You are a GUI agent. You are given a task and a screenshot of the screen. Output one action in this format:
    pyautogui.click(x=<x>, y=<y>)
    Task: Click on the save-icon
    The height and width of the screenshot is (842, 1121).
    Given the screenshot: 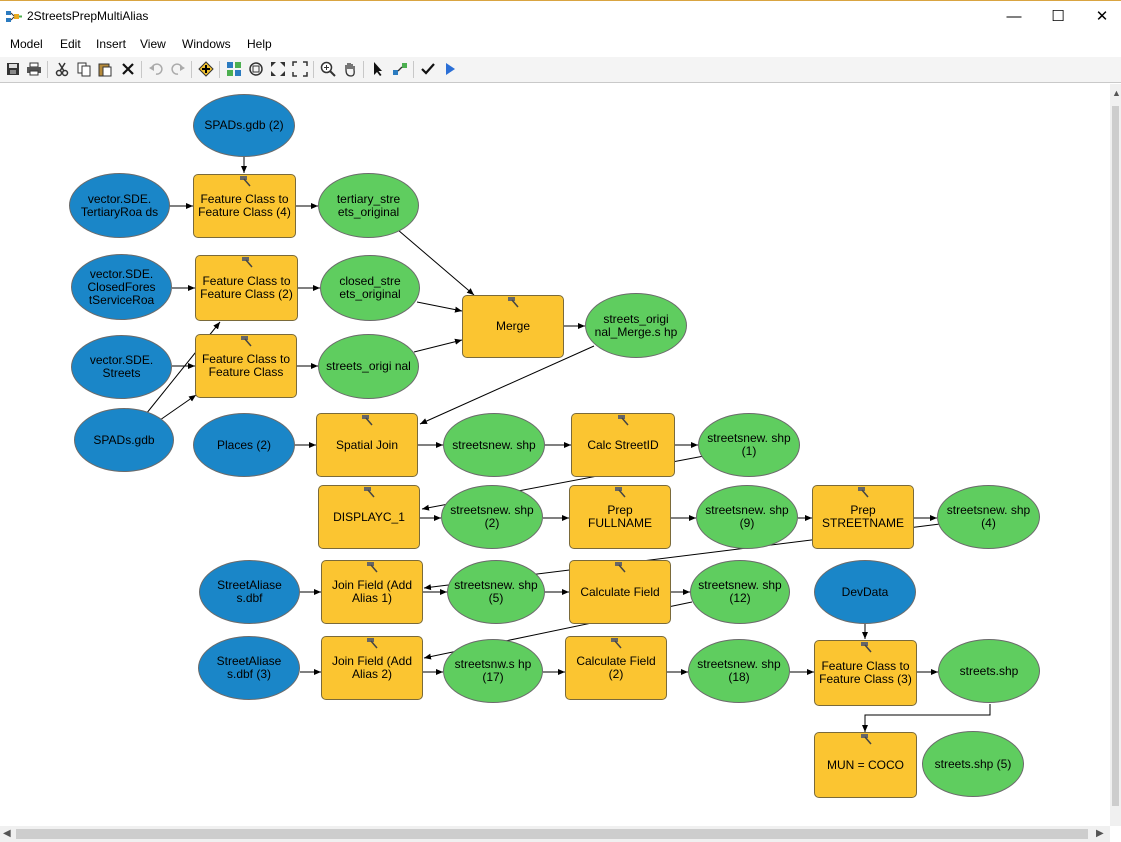 What is the action you would take?
    pyautogui.click(x=13, y=69)
    